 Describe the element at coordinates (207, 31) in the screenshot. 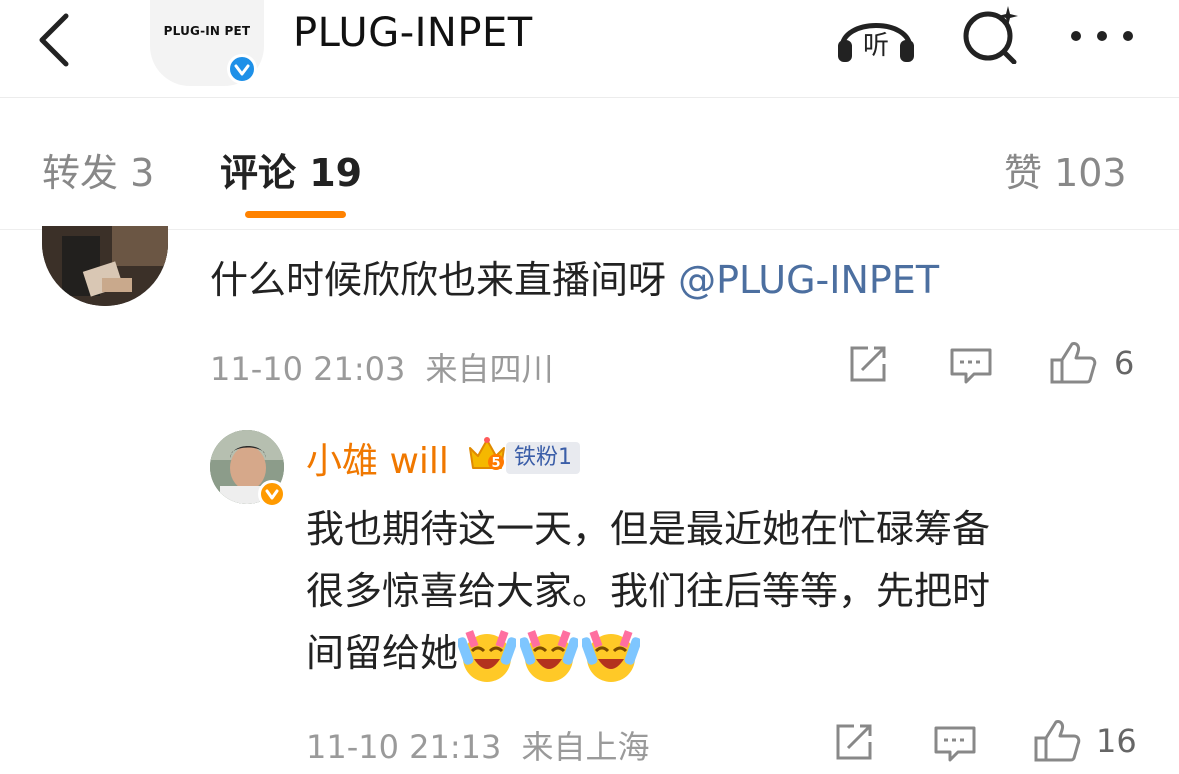

I see `logo-text: PLUG-IN PET` at that location.